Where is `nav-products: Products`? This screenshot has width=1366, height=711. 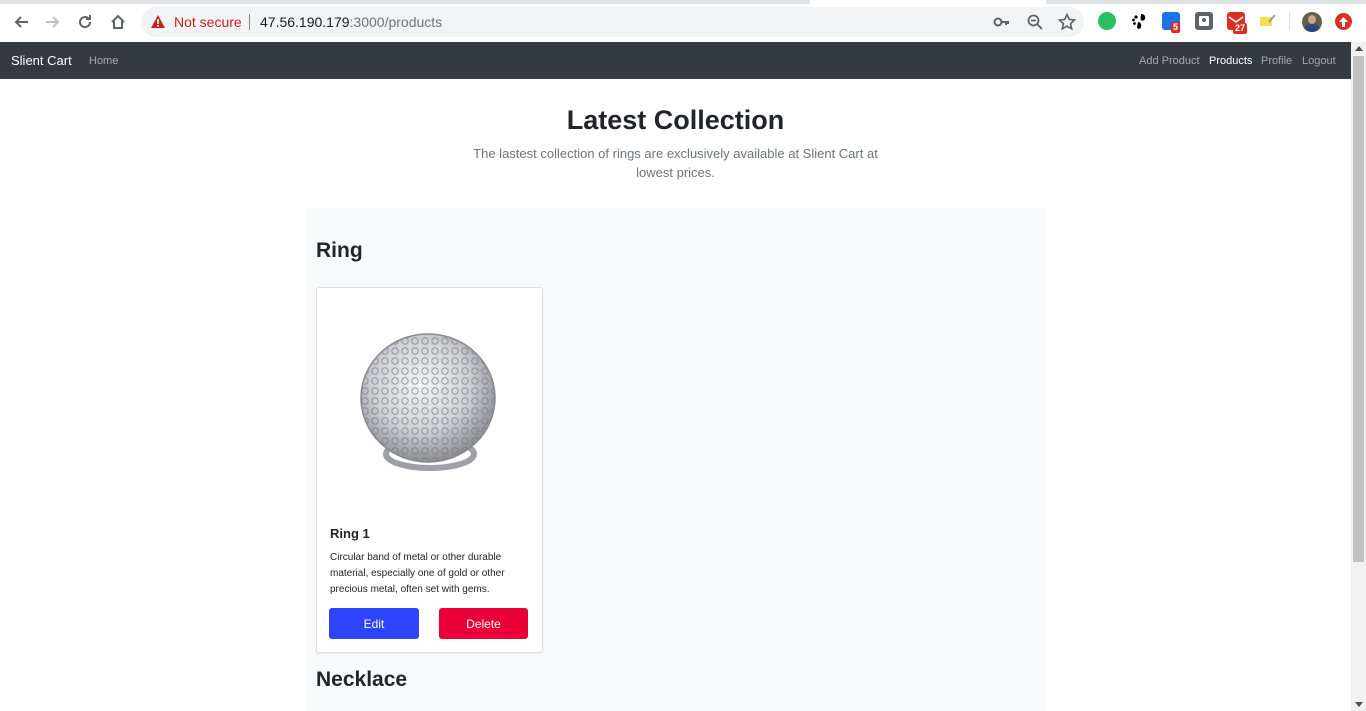
nav-products: Products is located at coordinates (1230, 61).